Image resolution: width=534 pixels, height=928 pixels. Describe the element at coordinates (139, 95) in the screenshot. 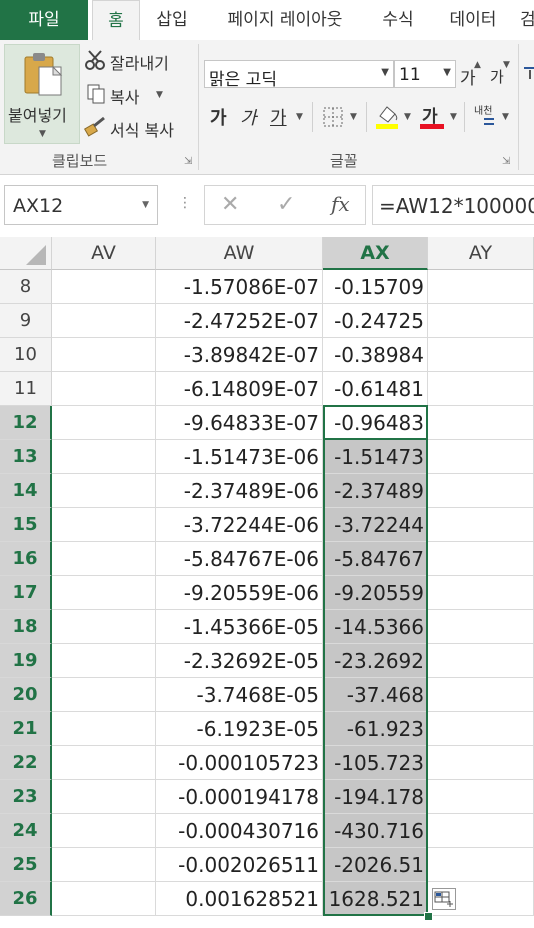

I see `copy-button: 복사 ▼` at that location.